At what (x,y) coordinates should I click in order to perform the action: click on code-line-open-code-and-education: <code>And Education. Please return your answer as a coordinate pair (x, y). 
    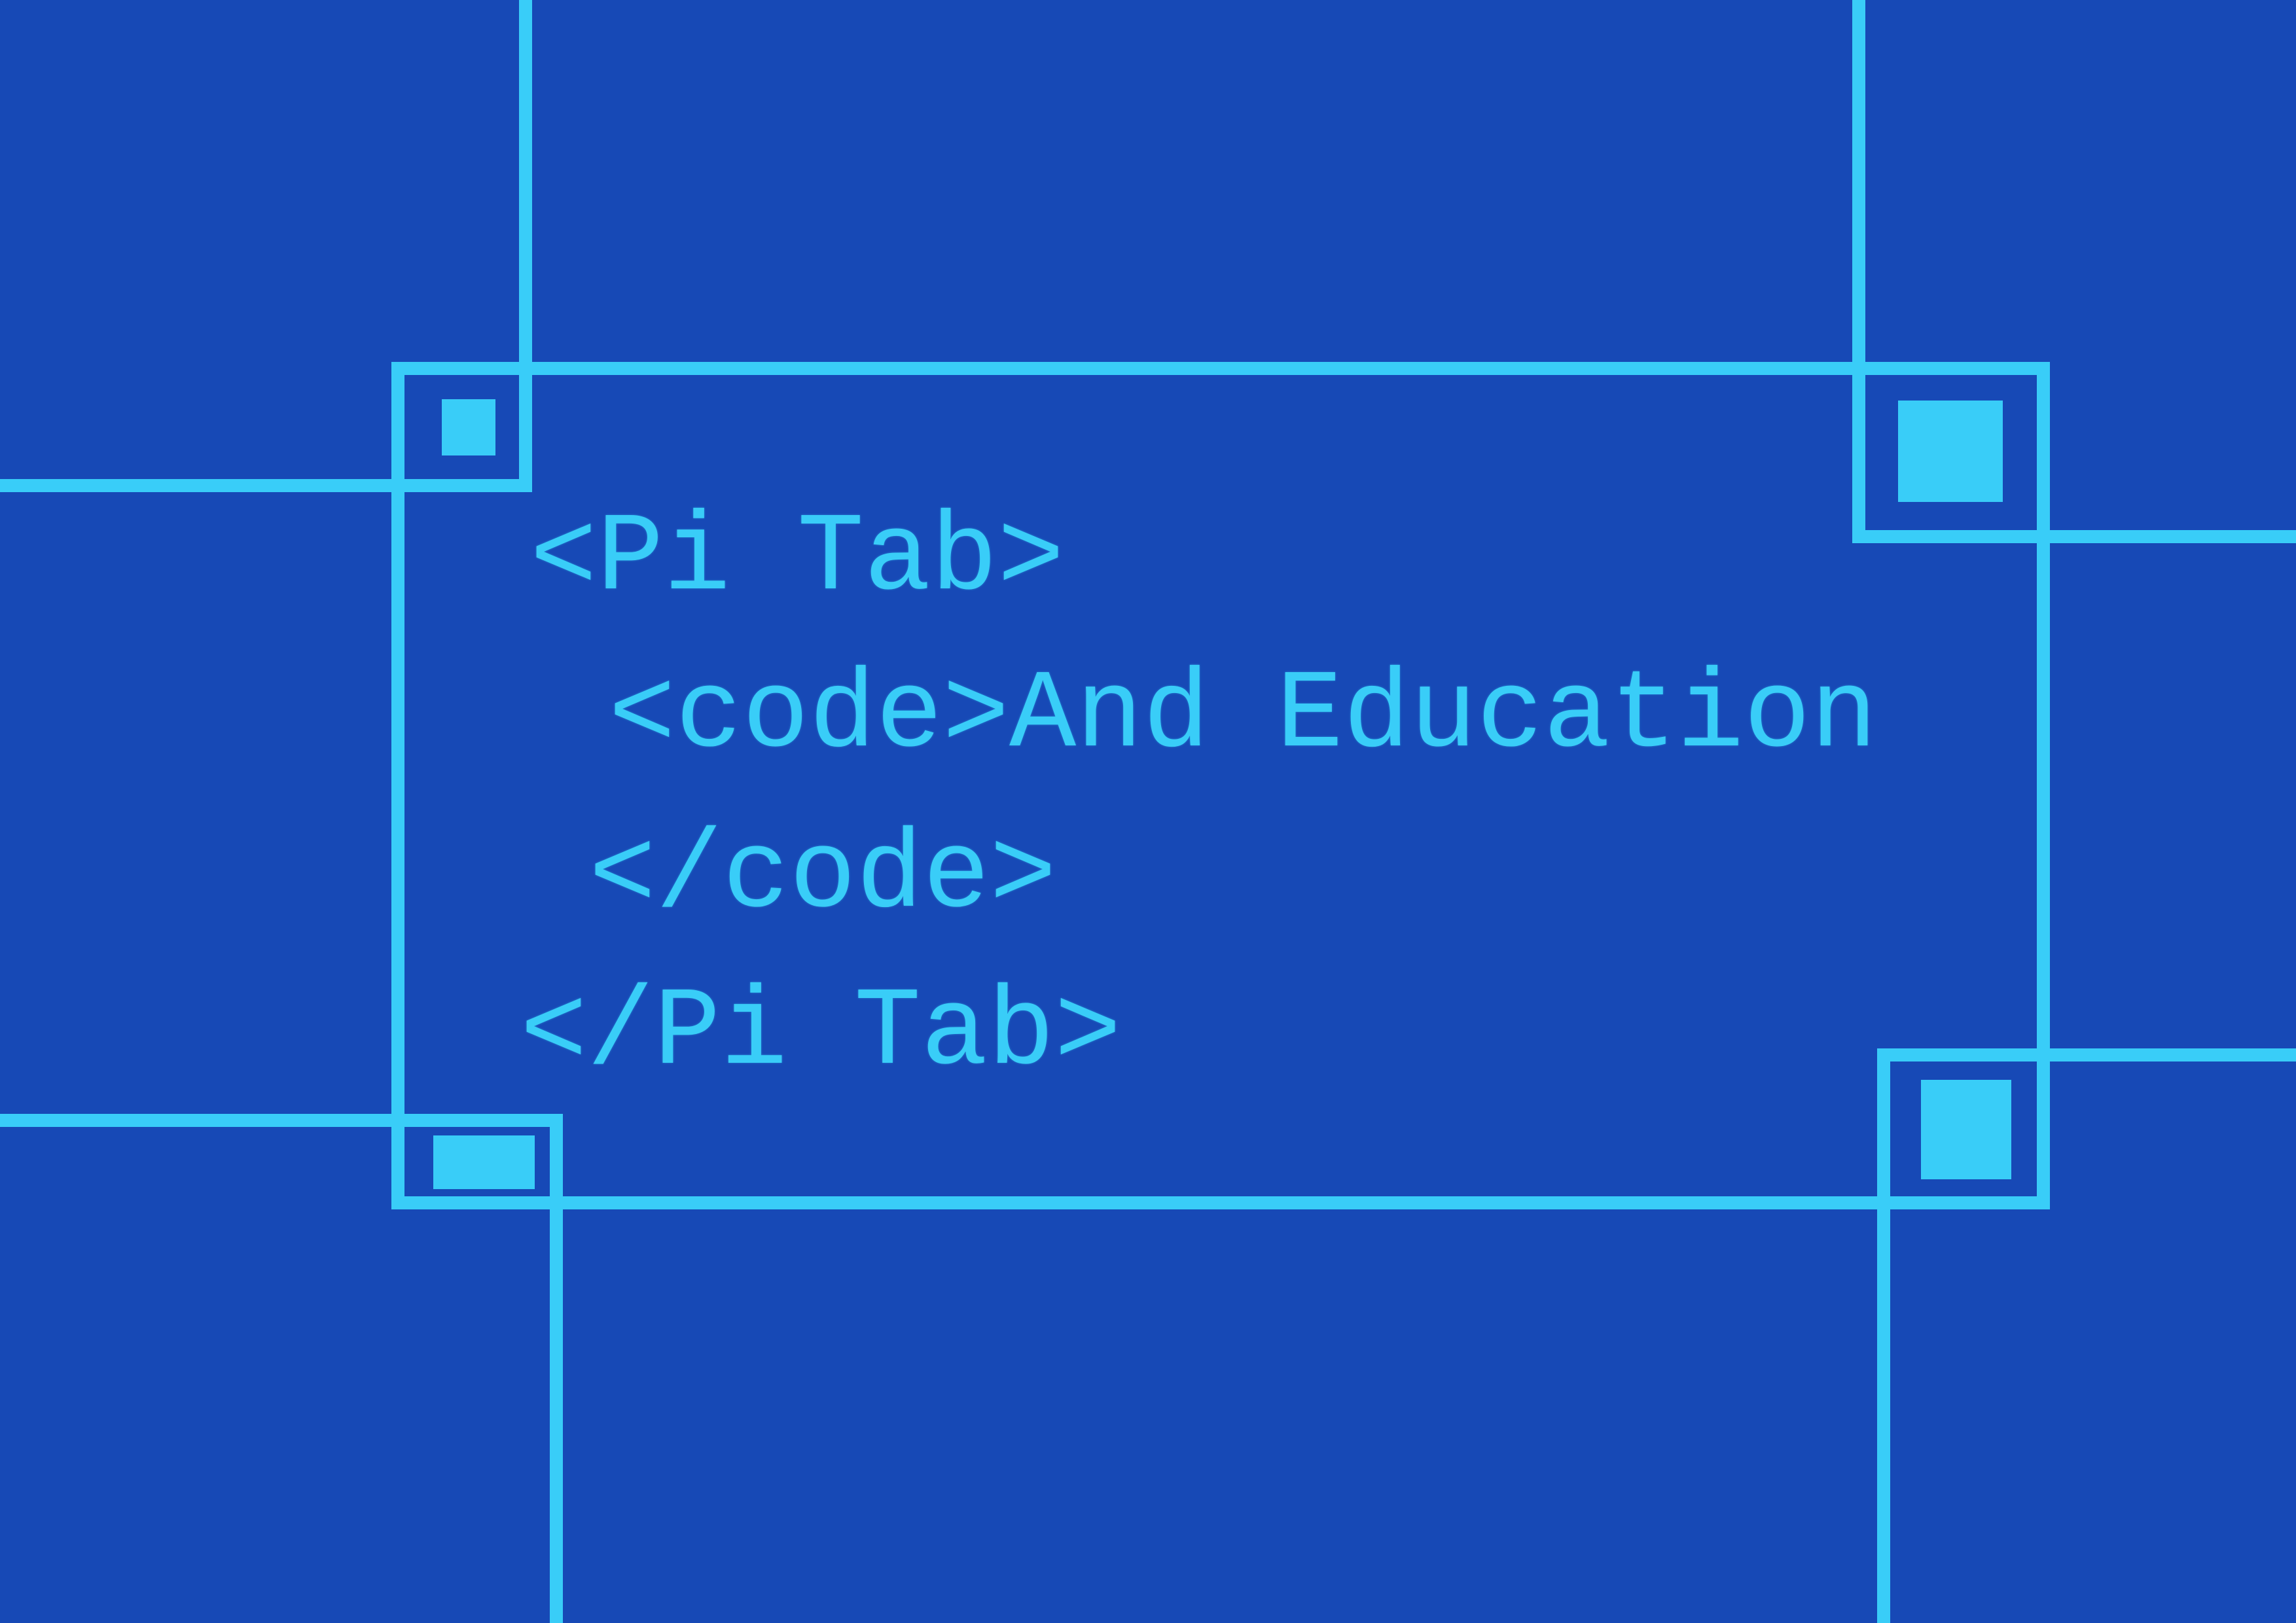
    Looking at the image, I should click on (1243, 716).